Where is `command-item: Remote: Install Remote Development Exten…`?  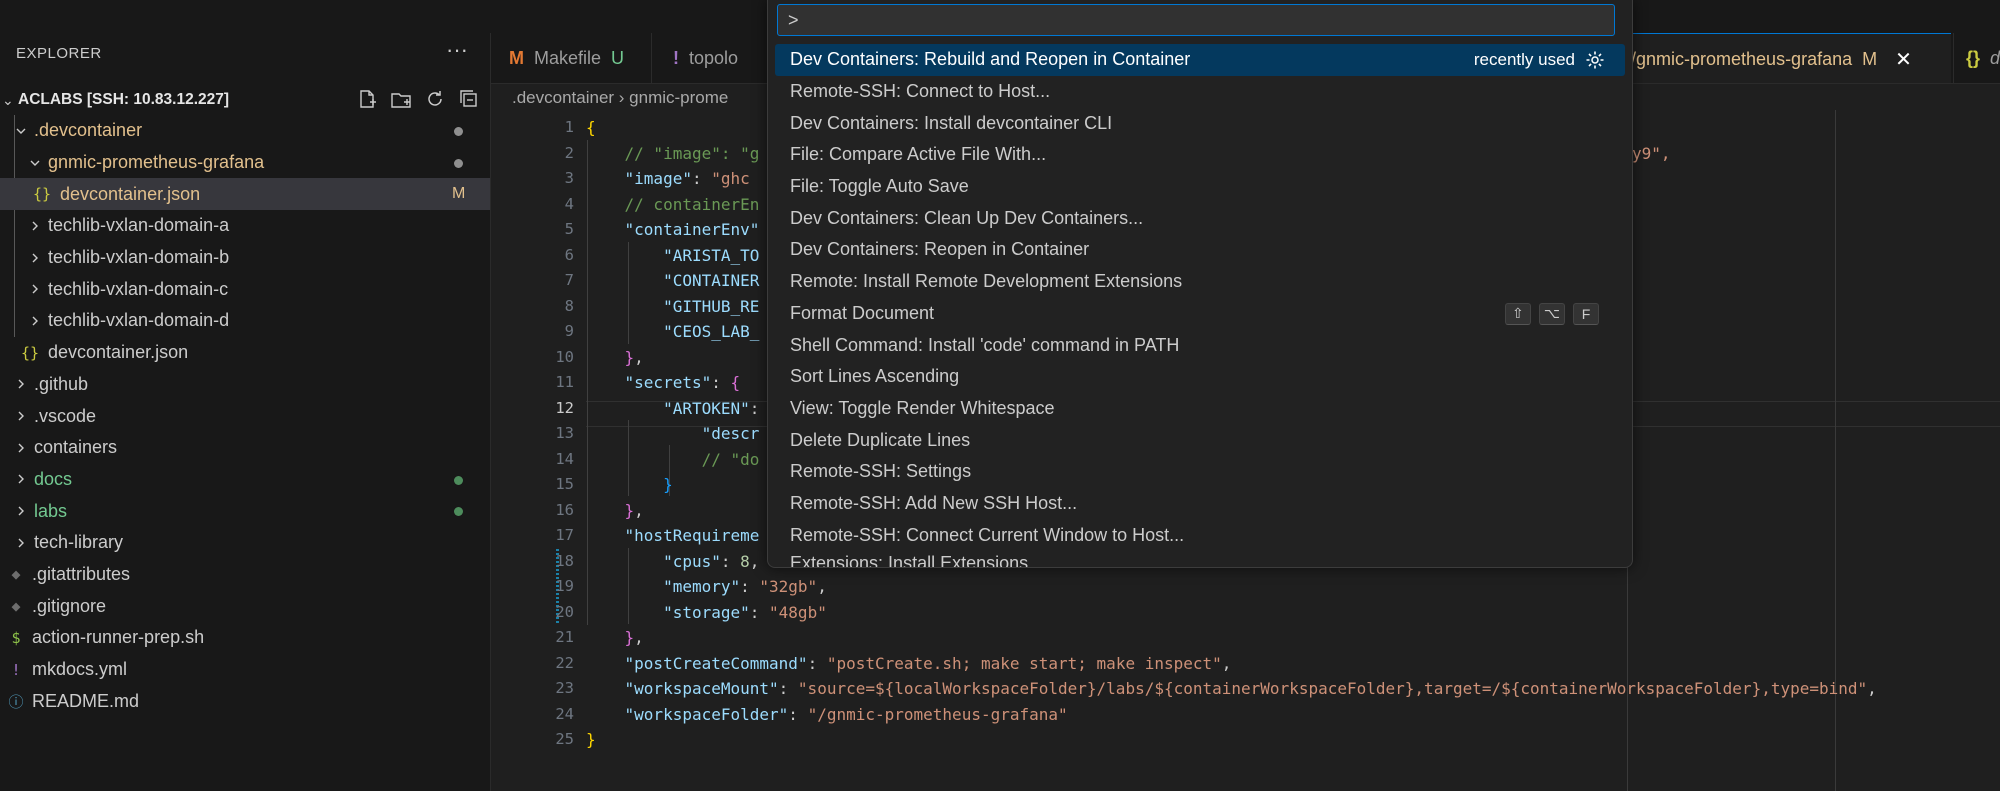
command-item: Remote: Install Remote Development Exten… is located at coordinates (1200, 282).